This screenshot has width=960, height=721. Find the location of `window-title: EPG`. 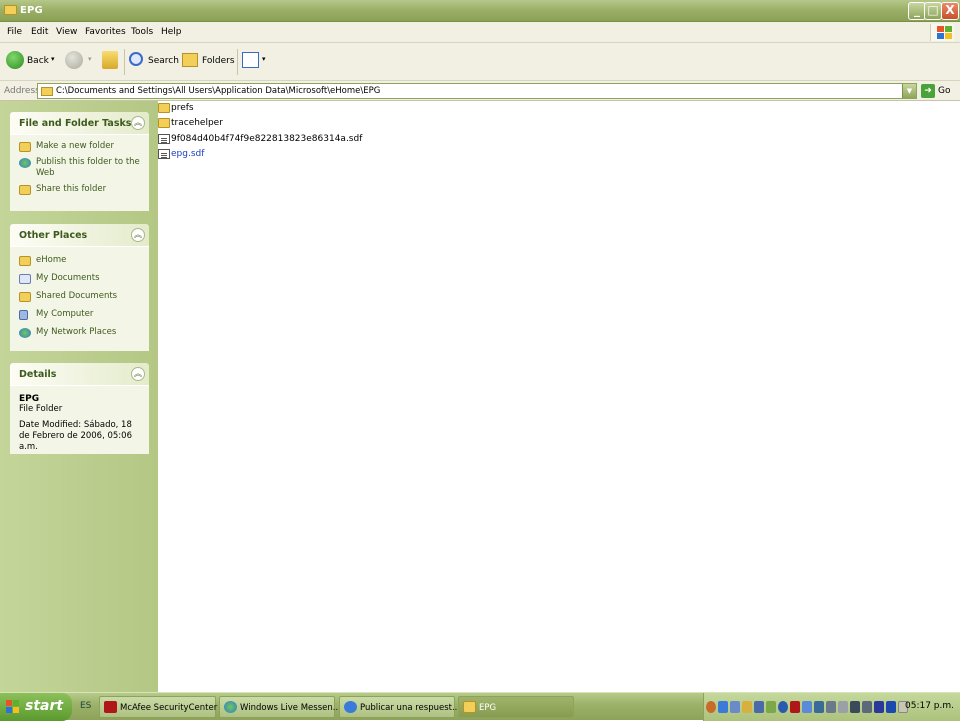

window-title: EPG is located at coordinates (31, 10).